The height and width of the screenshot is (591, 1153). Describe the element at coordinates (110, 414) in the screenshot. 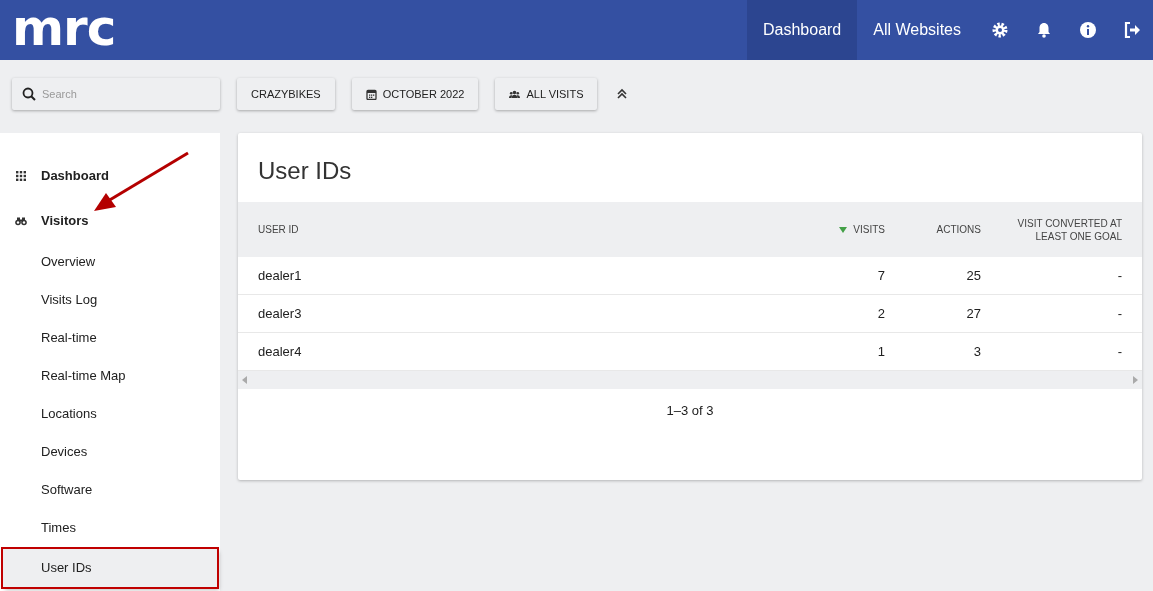

I see `menu-item: Locations` at that location.